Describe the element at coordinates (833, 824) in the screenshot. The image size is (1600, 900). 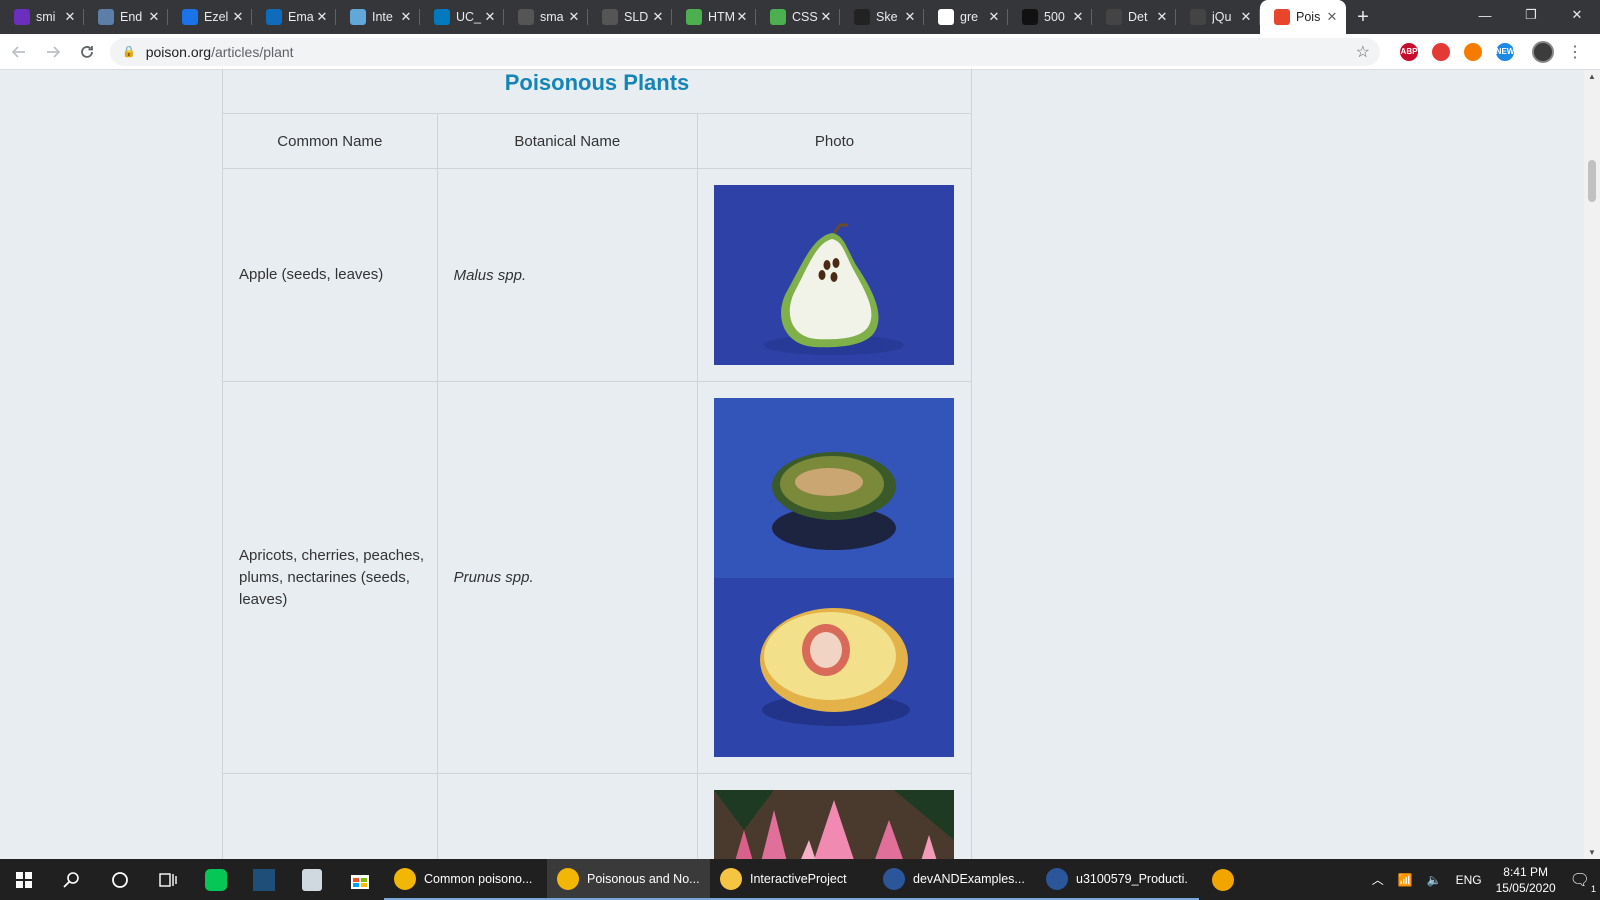
I see `pink-flower-photo` at that location.